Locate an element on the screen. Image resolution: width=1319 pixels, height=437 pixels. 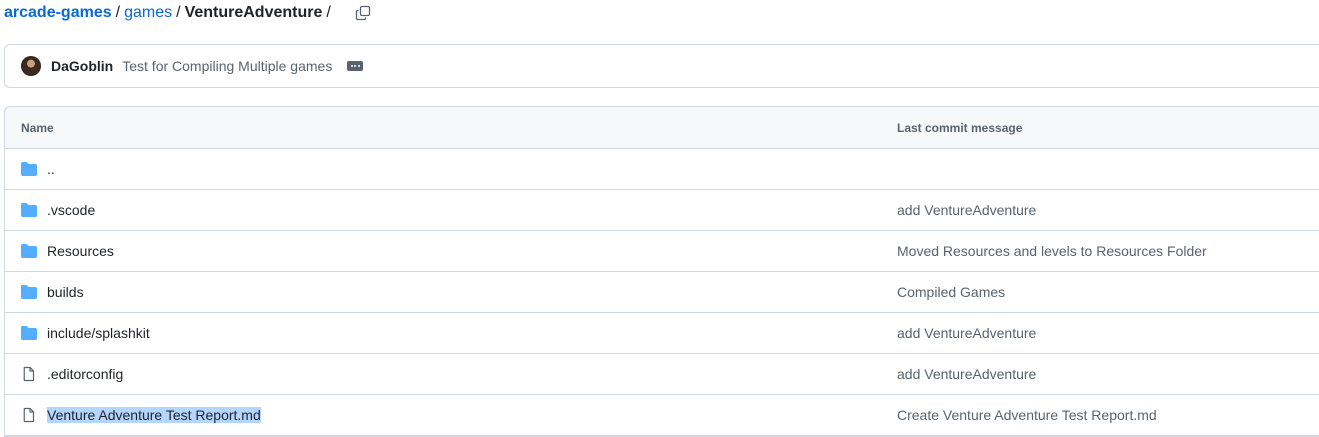
commit-message: Test for Compiling Multiple games is located at coordinates (227, 66).